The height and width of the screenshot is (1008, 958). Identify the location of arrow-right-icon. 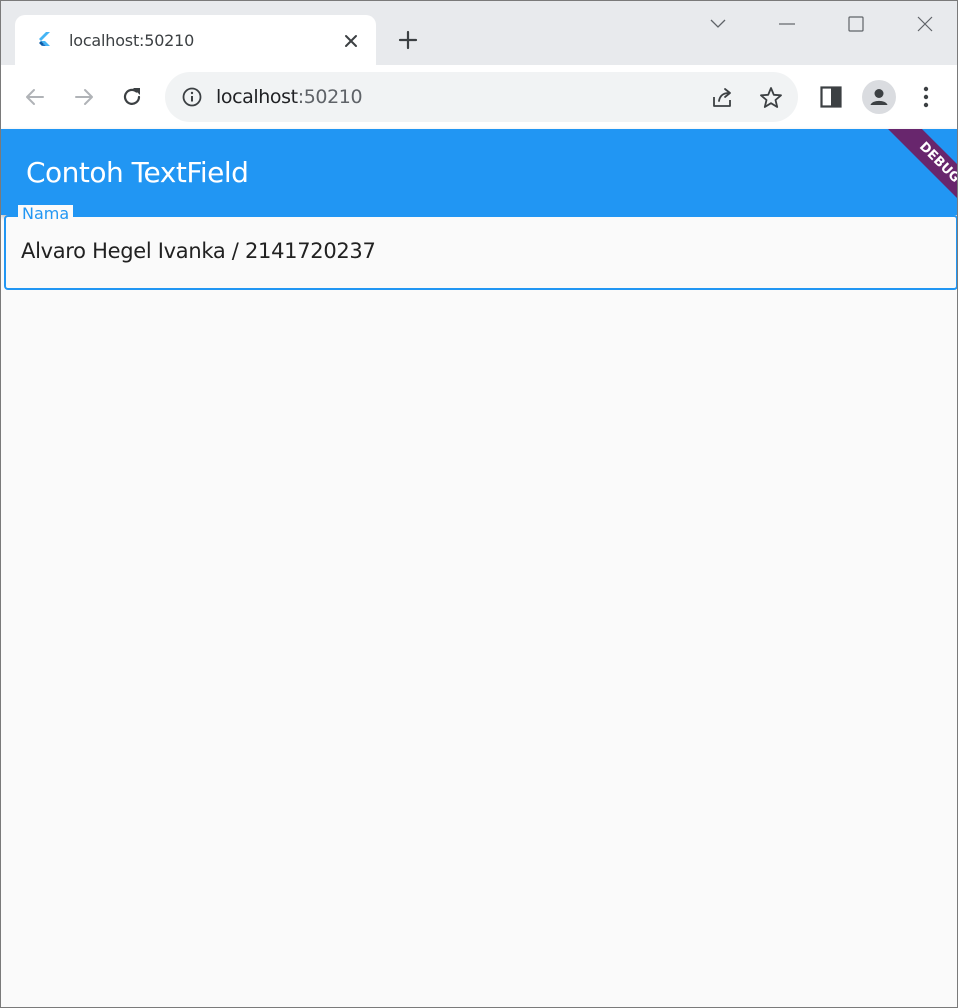
(84, 97).